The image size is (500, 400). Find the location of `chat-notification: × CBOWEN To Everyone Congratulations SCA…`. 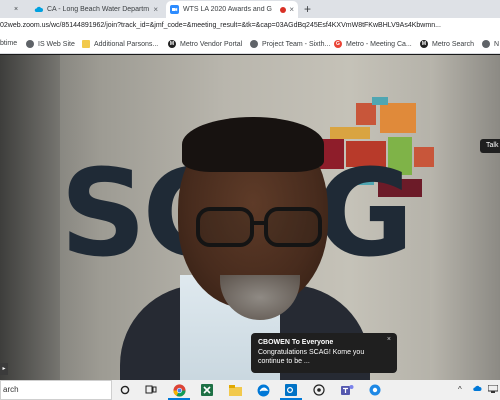

chat-notification: × CBOWEN To Everyone Congratulations SCA… is located at coordinates (324, 353).